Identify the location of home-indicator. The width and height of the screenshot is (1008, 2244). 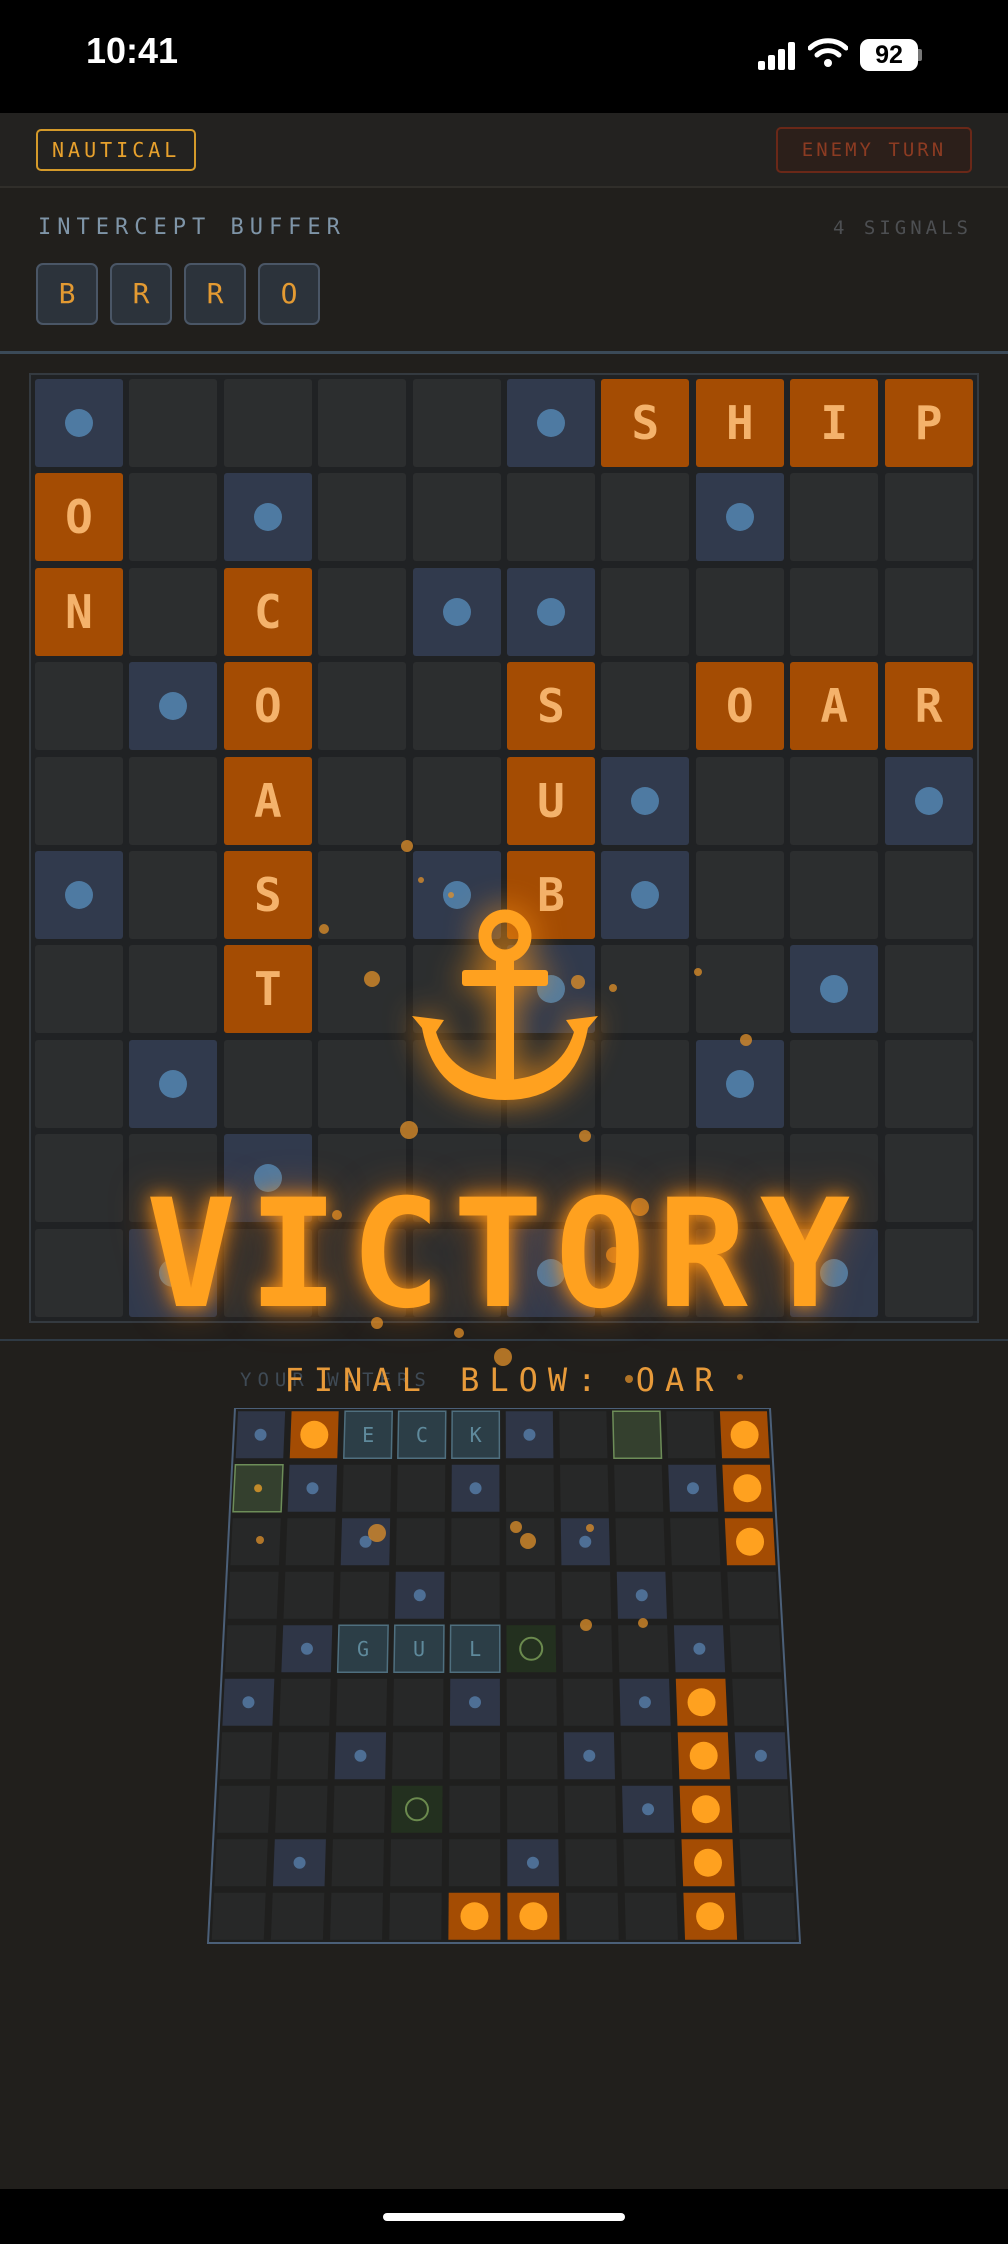
(504, 2217).